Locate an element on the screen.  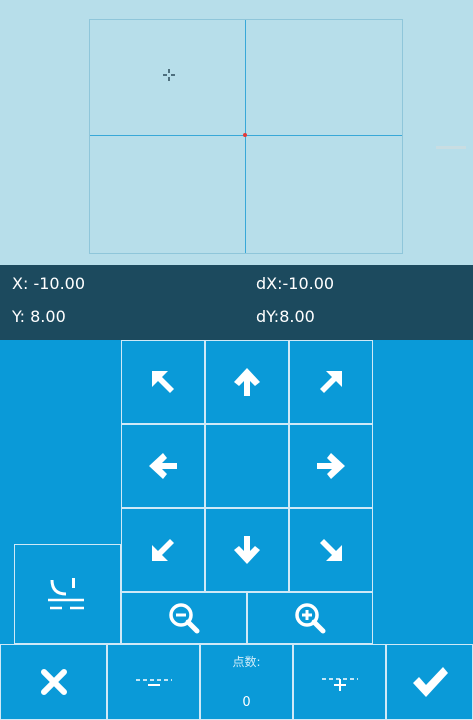
zoom-out-button is located at coordinates (184, 618).